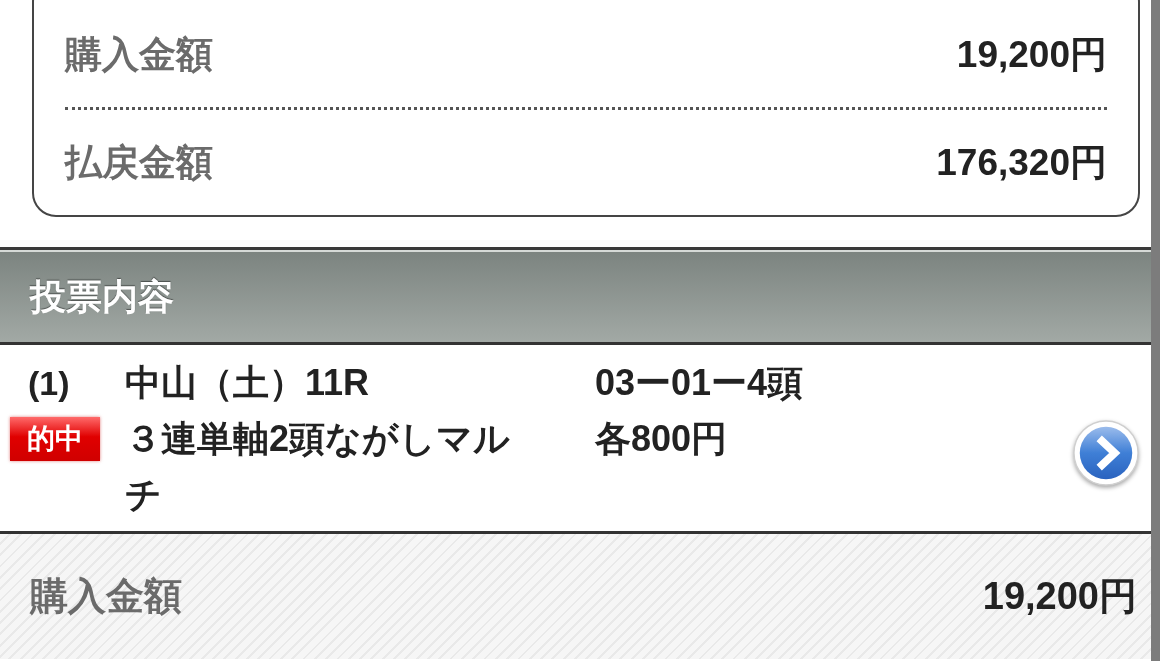 The image size is (1170, 661). I want to click on amount-label: 払戻金額, so click(139, 162).